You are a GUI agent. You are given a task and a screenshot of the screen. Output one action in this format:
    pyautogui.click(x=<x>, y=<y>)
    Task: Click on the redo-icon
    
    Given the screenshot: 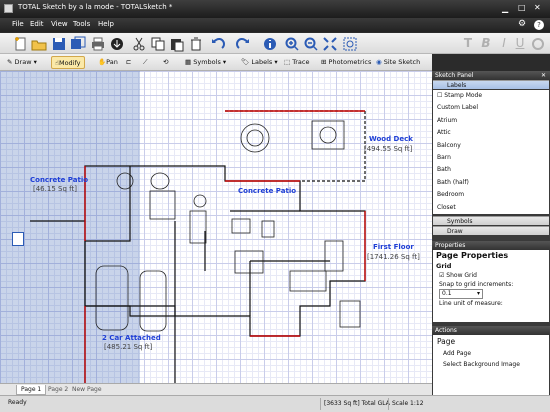 What is the action you would take?
    pyautogui.click(x=243, y=44)
    